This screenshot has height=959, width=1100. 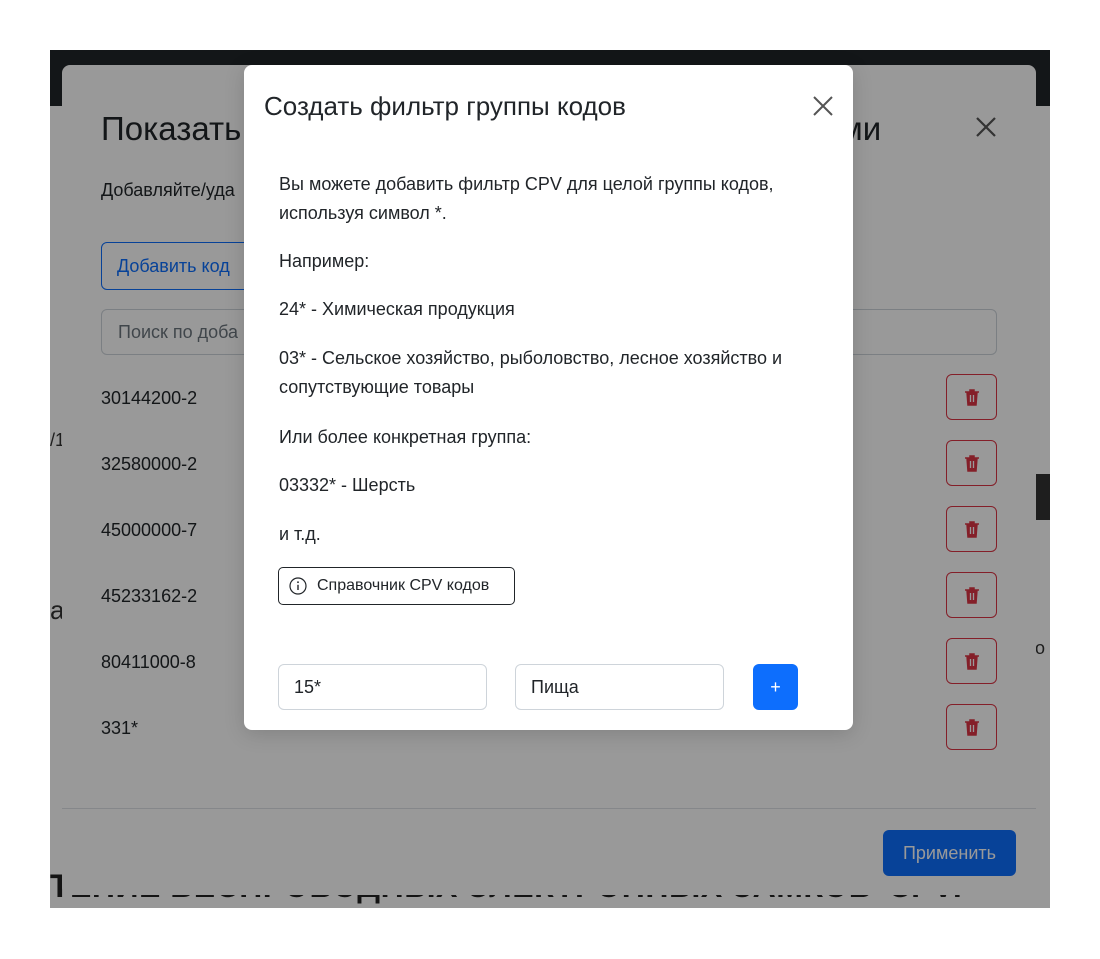 I want to click on example-item: 03332* - Шерсть, so click(x=347, y=485).